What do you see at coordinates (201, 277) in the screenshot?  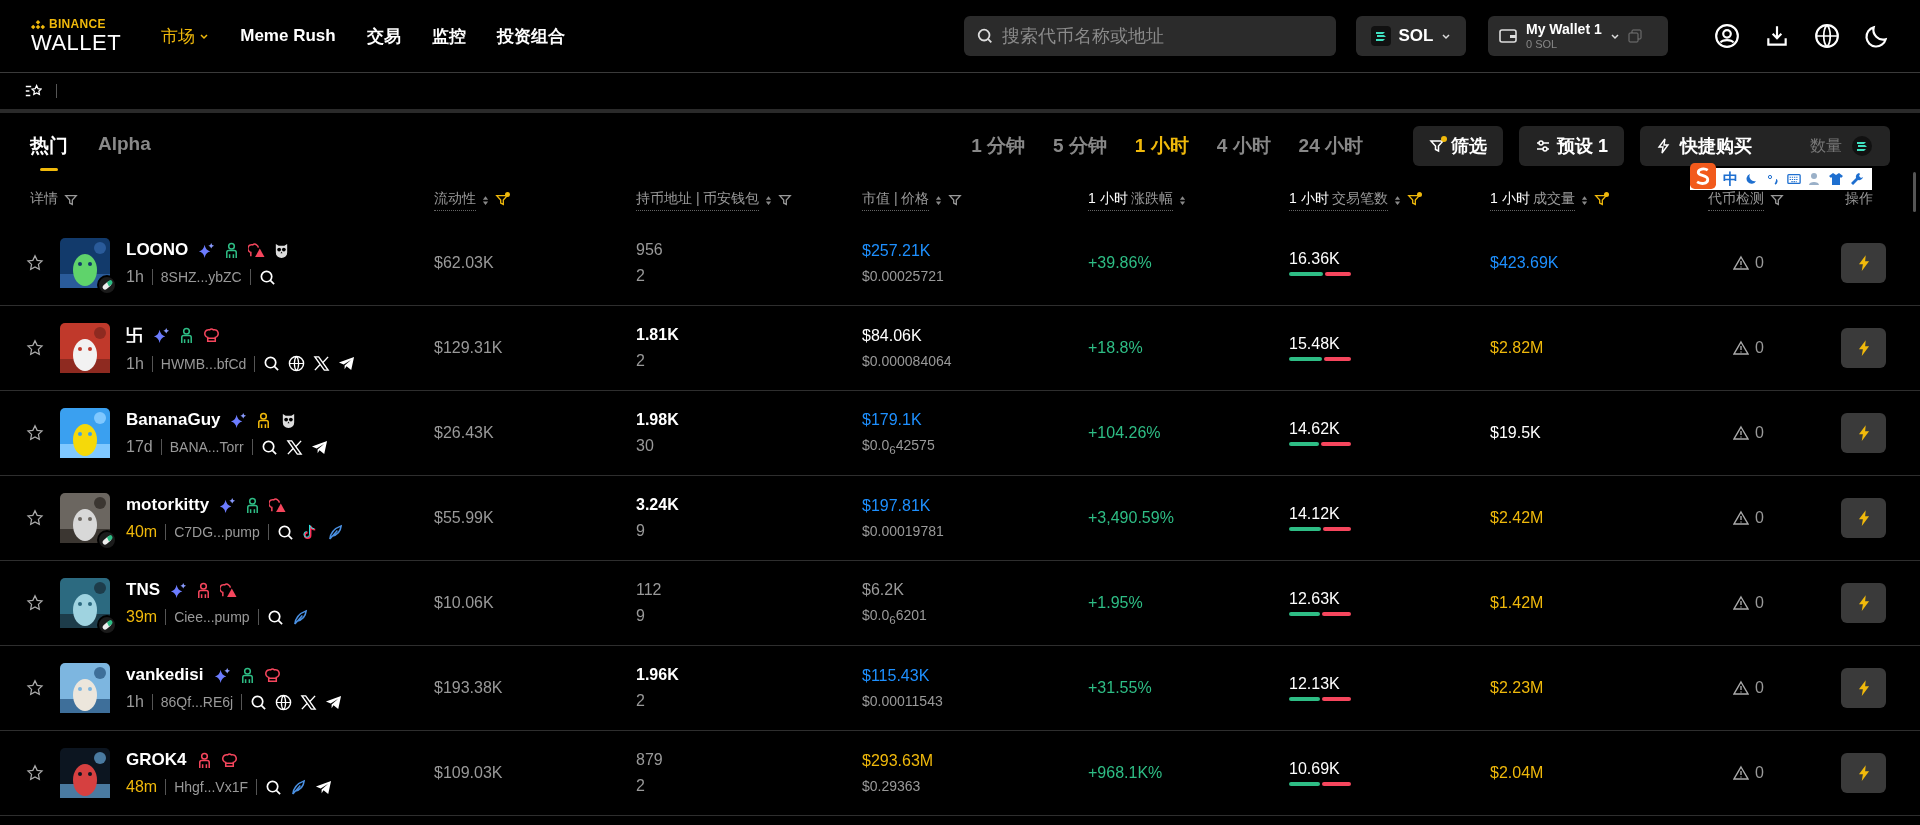 I see `token-address: 8SHZ...ybZC` at bounding box center [201, 277].